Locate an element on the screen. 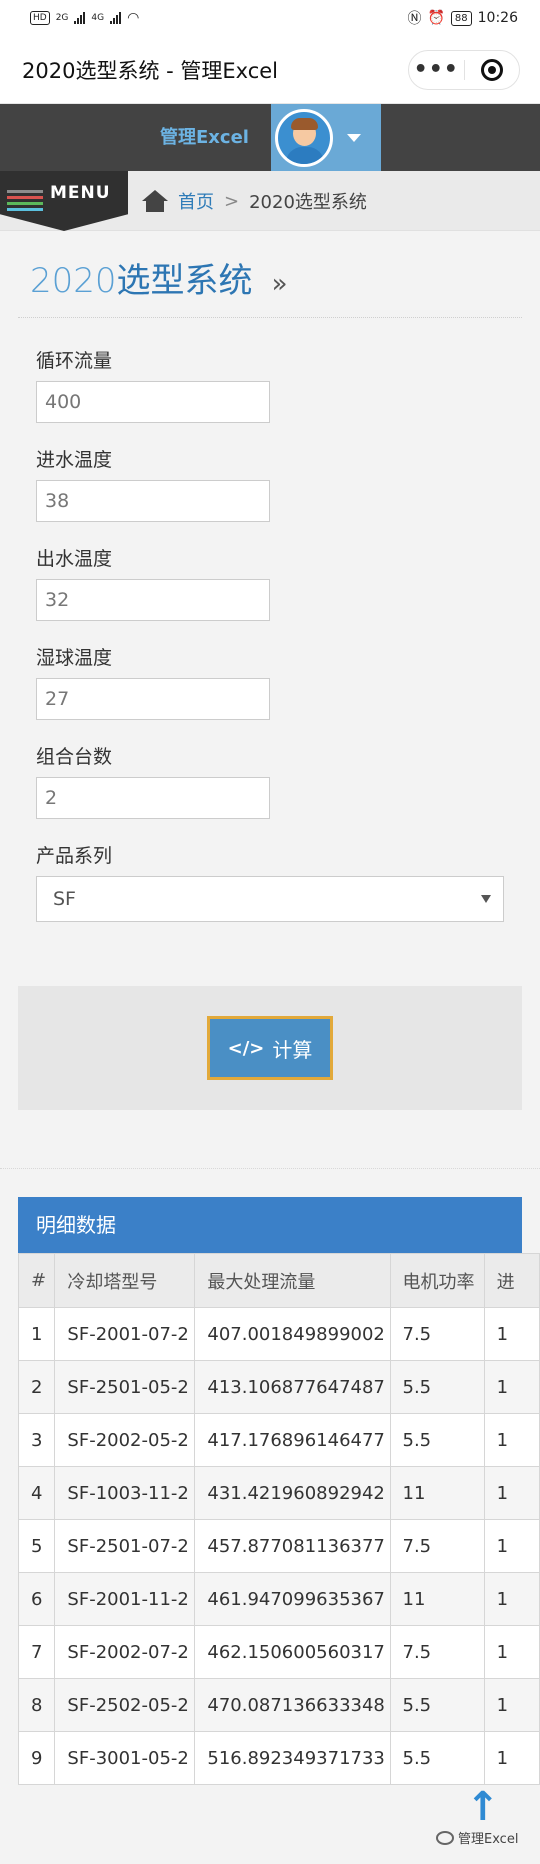 This screenshot has height=1864, width=540. inlet-temp-input is located at coordinates (153, 501).